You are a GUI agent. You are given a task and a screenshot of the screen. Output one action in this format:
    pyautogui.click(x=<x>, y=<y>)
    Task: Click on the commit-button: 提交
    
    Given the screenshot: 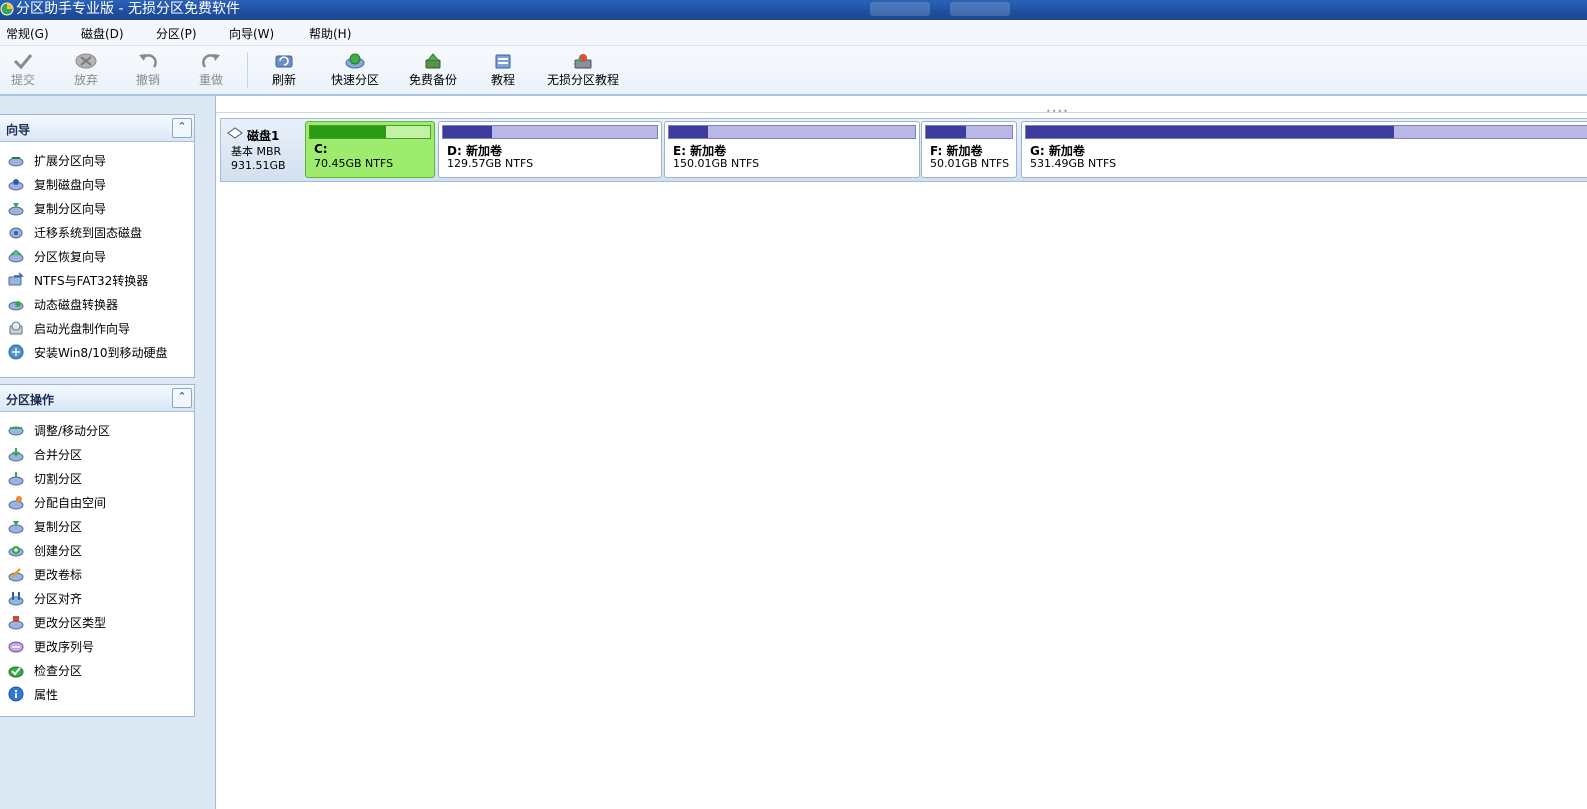 What is the action you would take?
    pyautogui.click(x=23, y=70)
    